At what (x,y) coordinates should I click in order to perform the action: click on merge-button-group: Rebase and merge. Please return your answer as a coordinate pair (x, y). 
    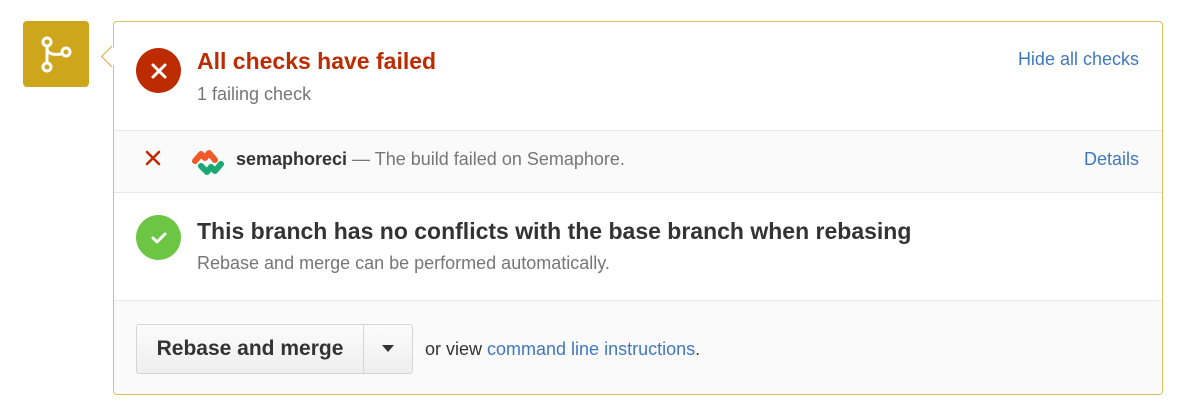
    Looking at the image, I should click on (274, 349).